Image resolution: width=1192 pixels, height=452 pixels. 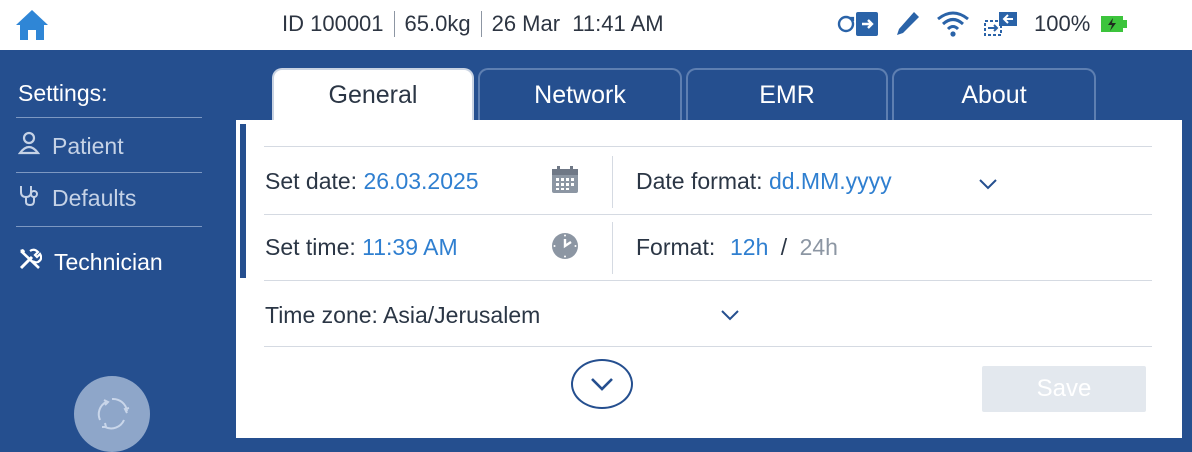 What do you see at coordinates (243, 201) in the screenshot?
I see `section-accent` at bounding box center [243, 201].